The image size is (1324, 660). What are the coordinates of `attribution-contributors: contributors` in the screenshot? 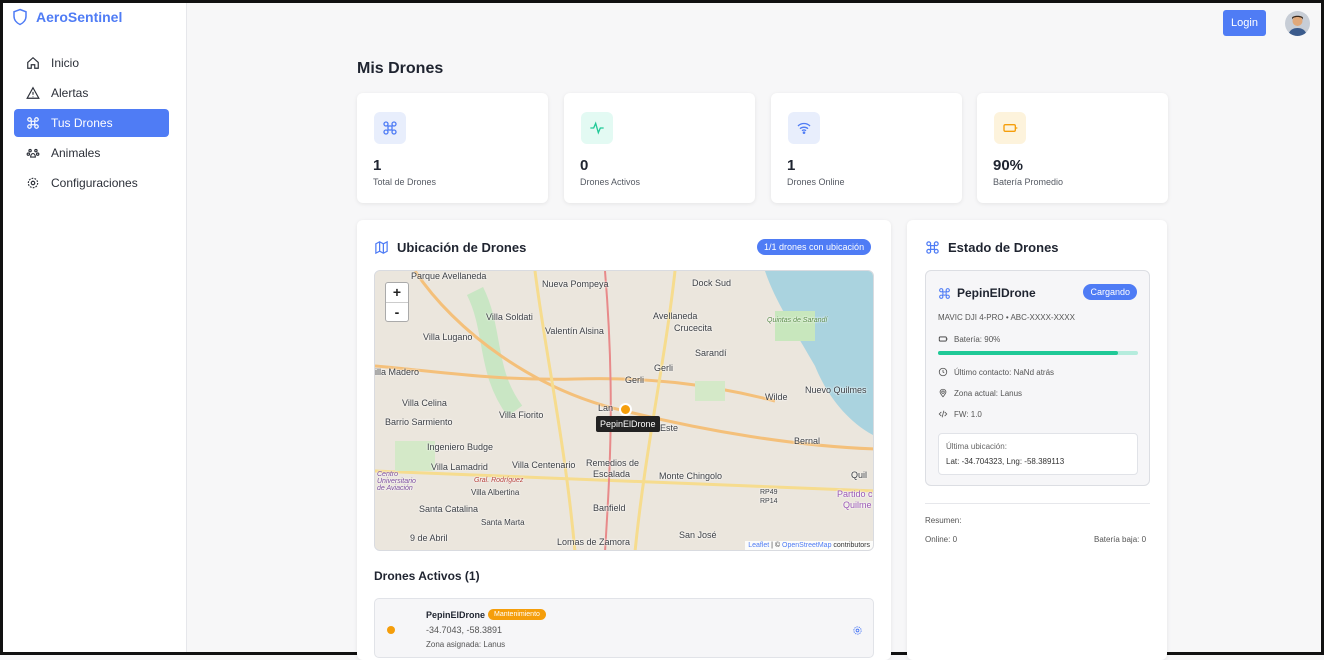 It's located at (850, 545).